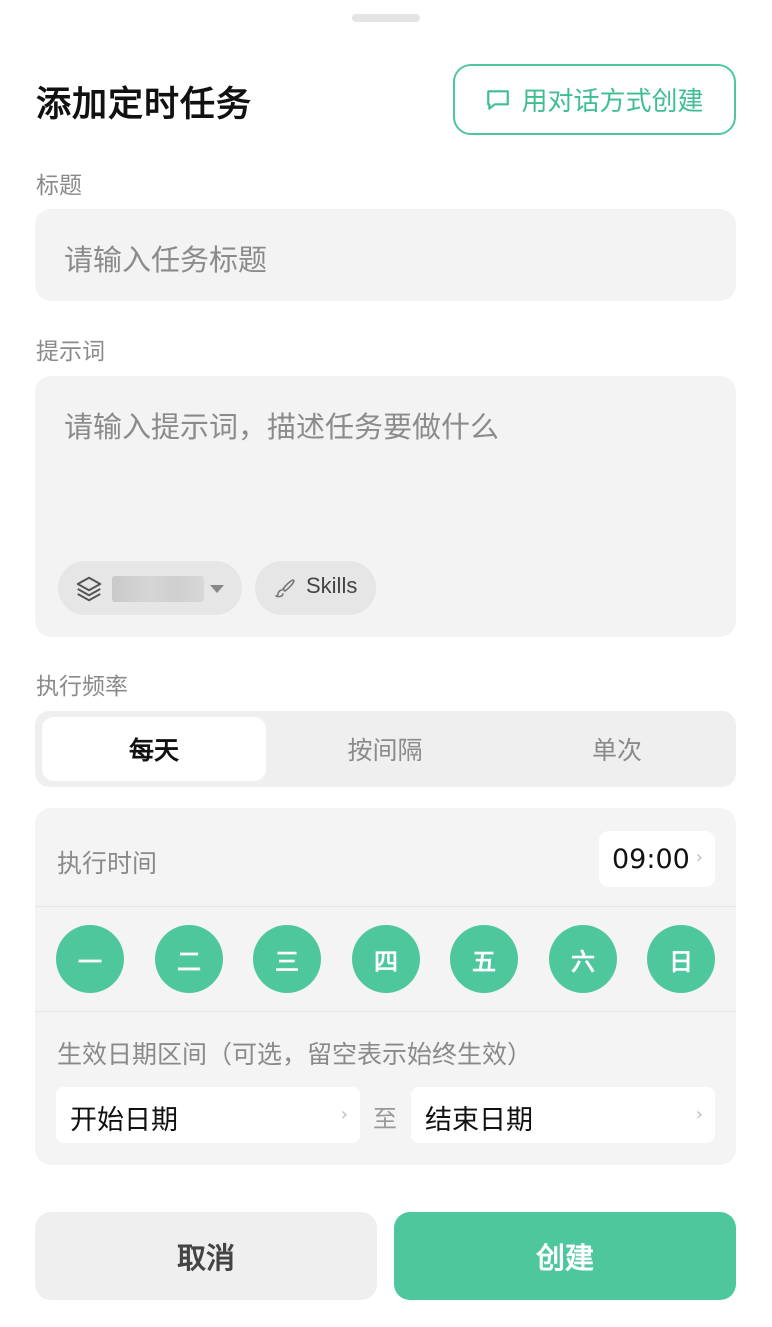 This screenshot has width=772, height=1327. Describe the element at coordinates (90, 959) in the screenshot. I see `day-toggle-mon: 一` at that location.